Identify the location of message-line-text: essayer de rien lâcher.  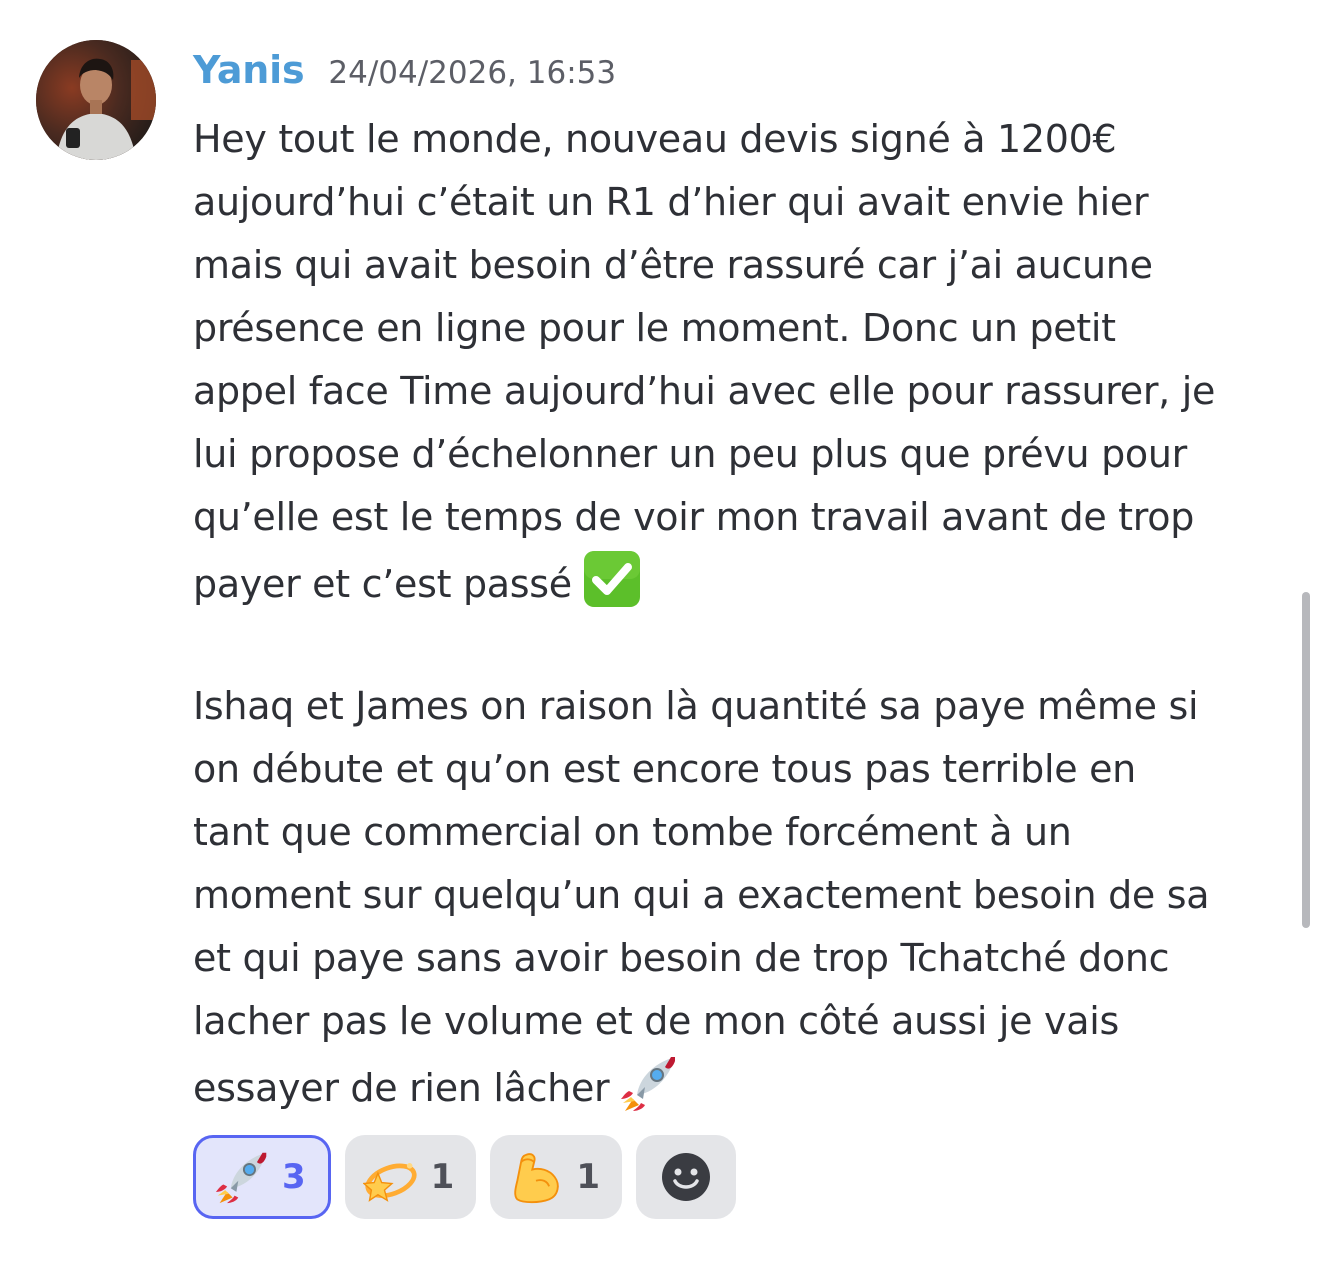
(401, 1088).